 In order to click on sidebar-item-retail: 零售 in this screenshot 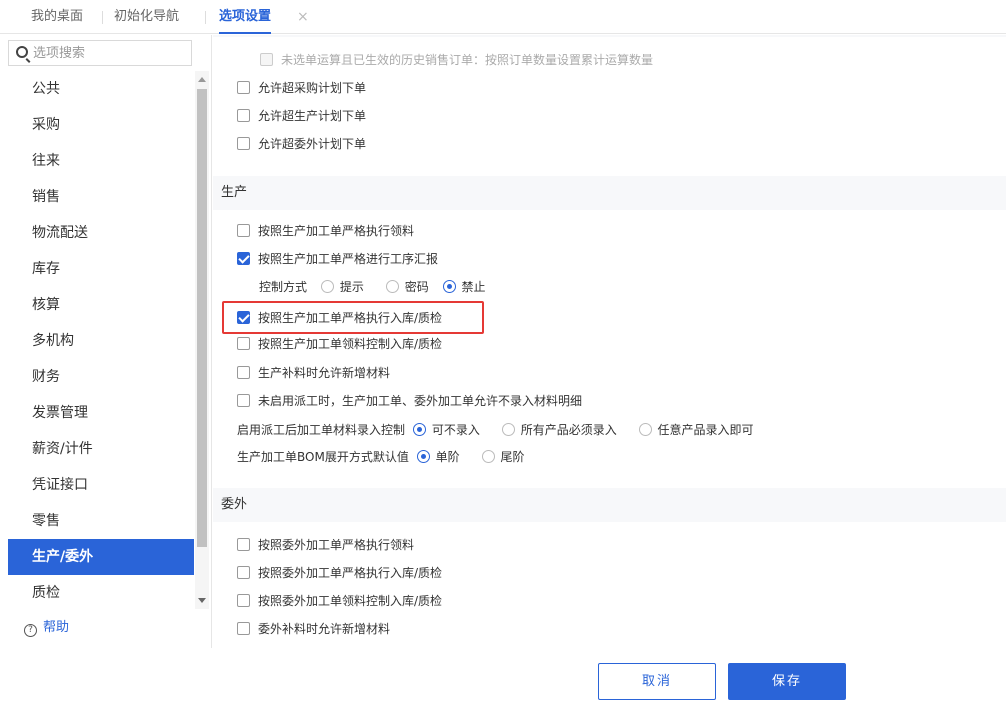, I will do `click(101, 521)`.